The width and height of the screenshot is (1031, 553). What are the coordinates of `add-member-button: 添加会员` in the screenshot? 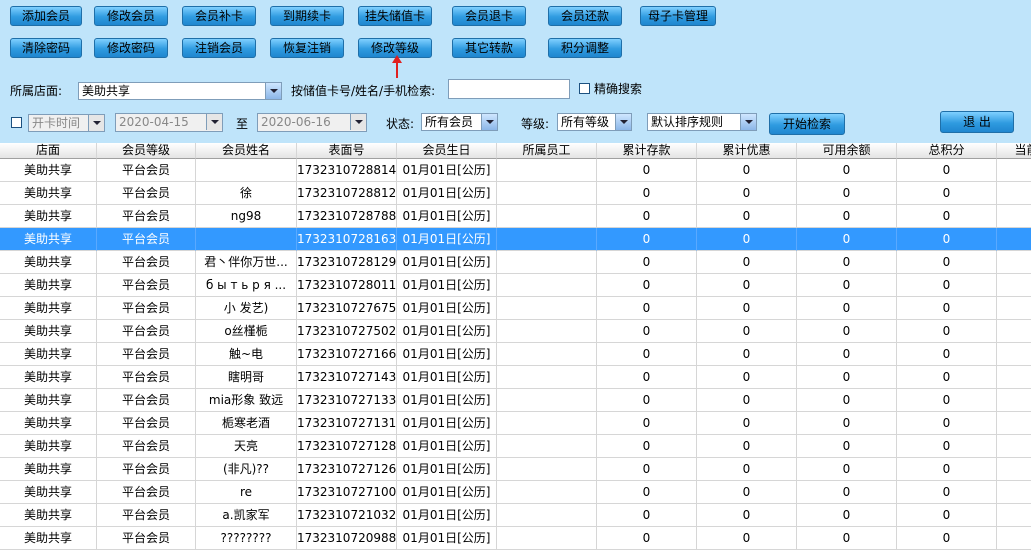 It's located at (46, 16).